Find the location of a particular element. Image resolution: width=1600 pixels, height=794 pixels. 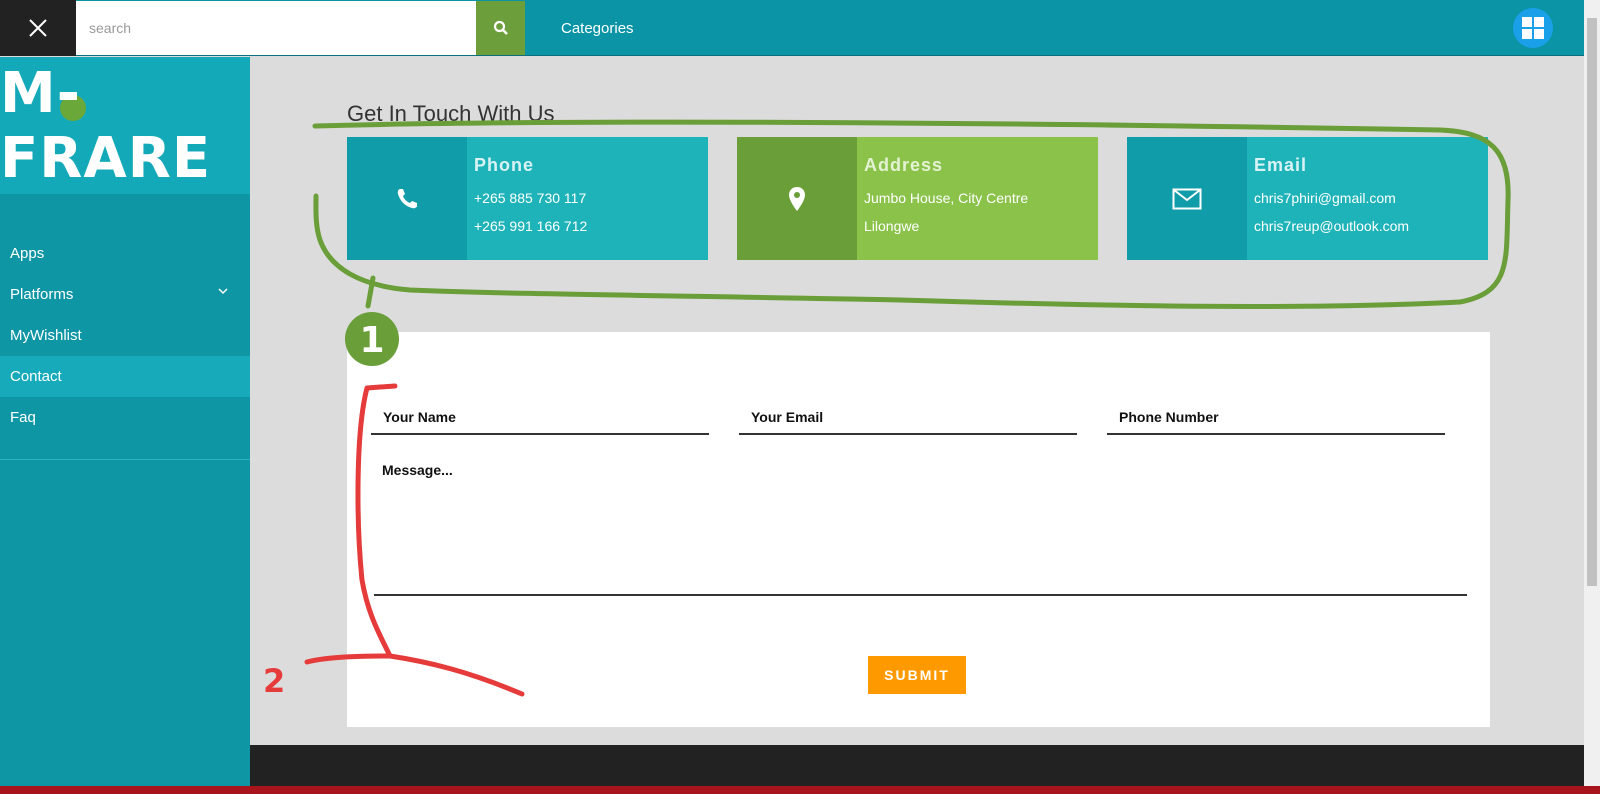

logo: M-FRARE is located at coordinates (125, 125).